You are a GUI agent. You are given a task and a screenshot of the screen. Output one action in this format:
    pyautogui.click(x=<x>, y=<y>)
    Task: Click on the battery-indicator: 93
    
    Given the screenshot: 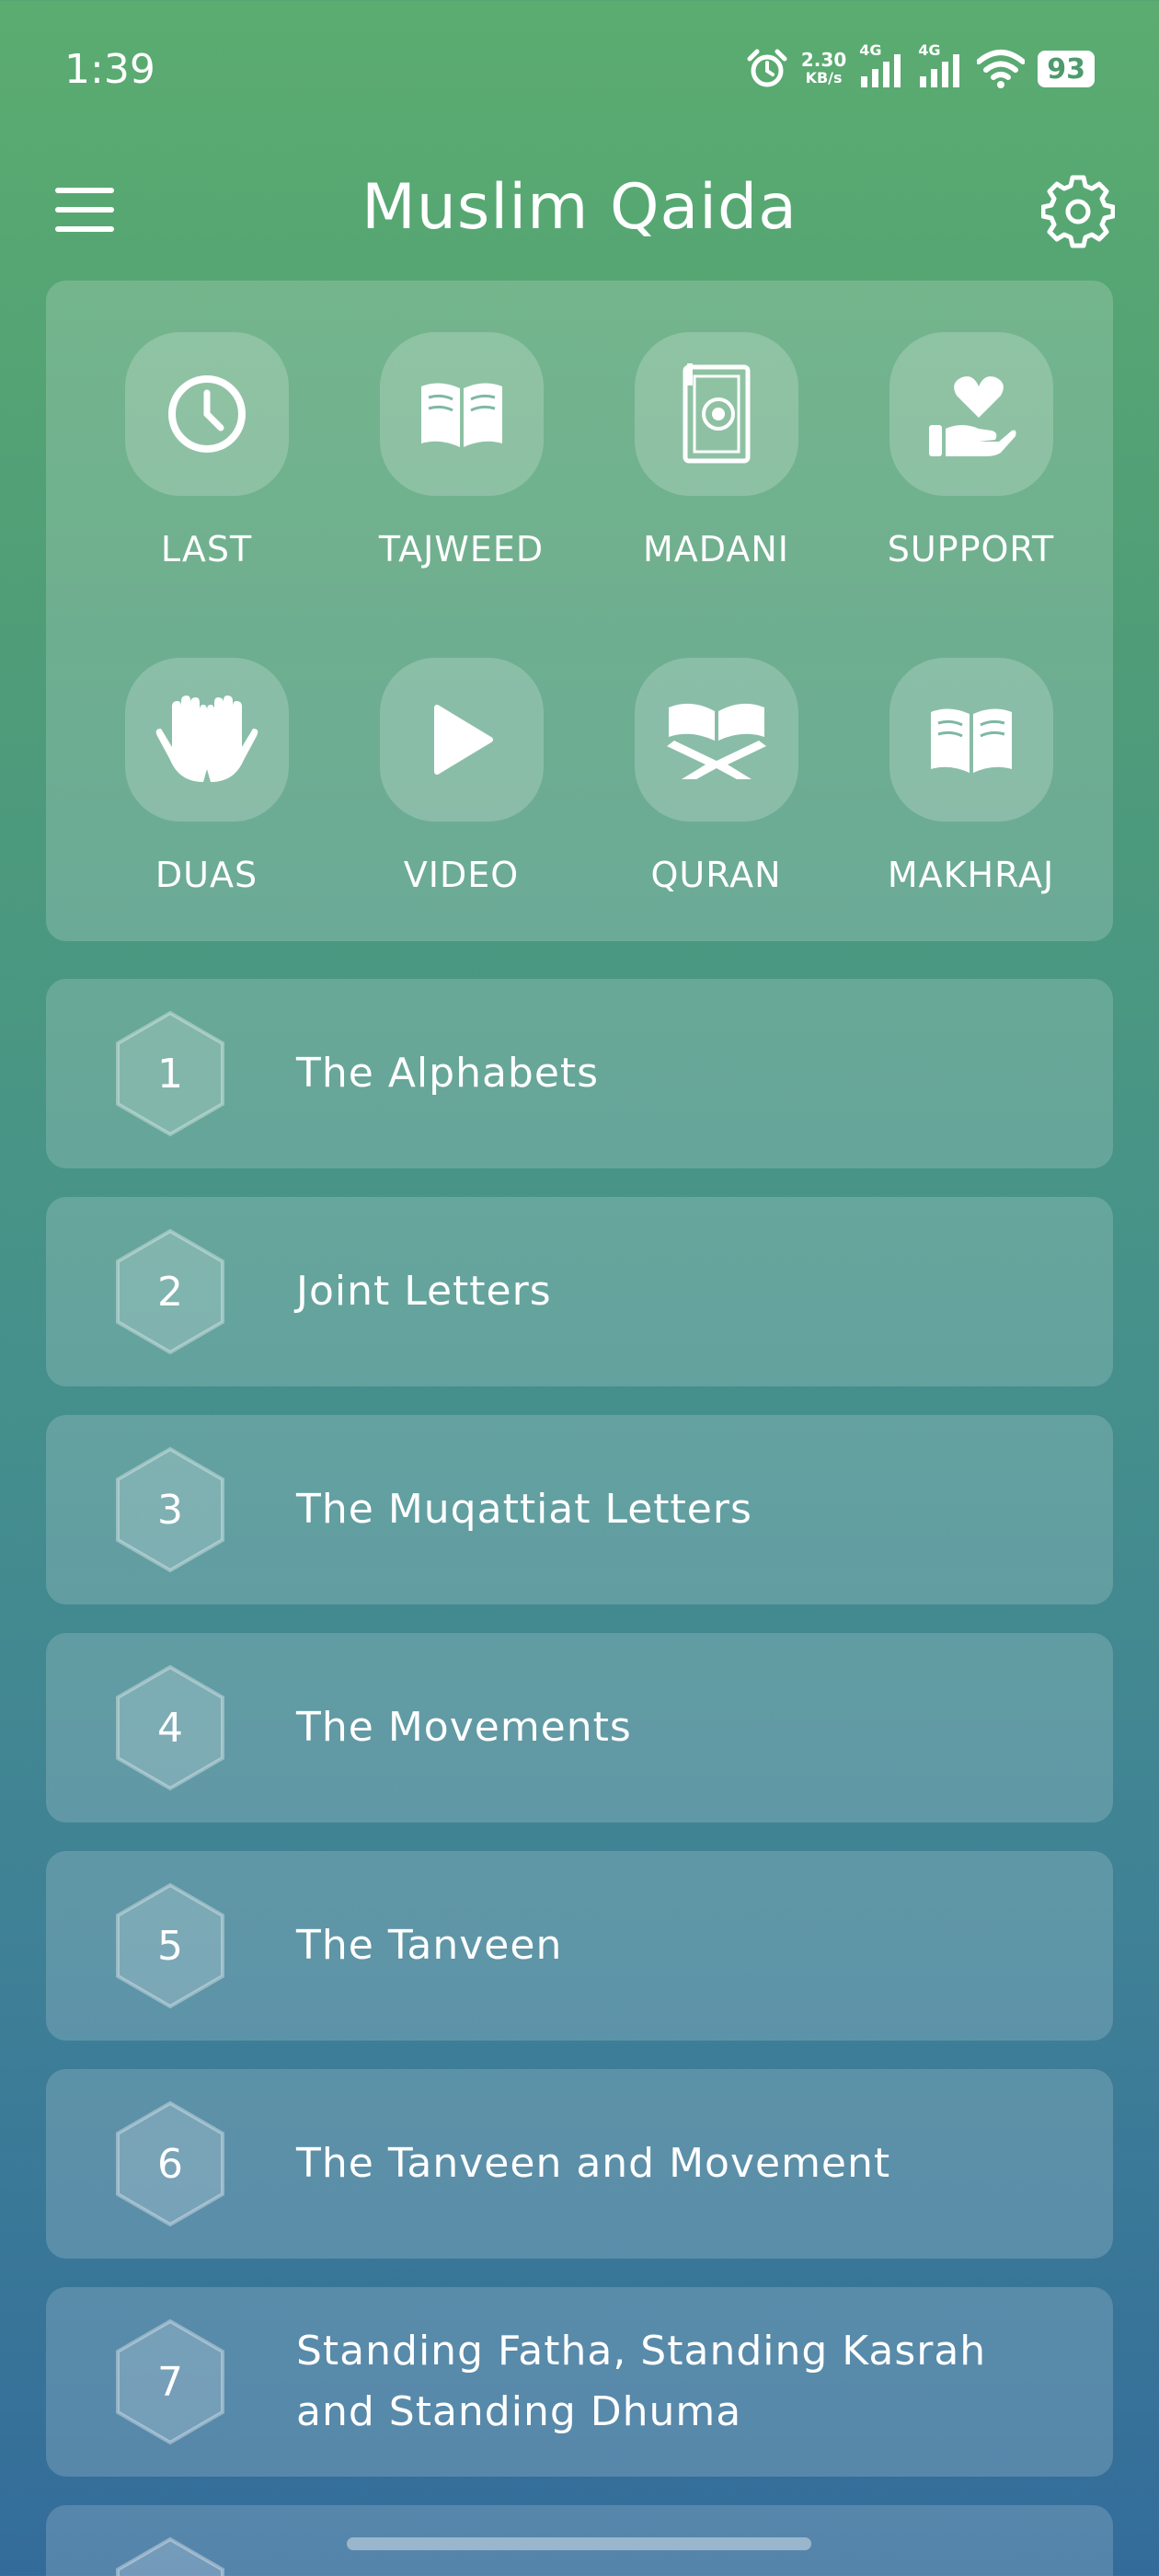 What is the action you would take?
    pyautogui.click(x=1066, y=69)
    